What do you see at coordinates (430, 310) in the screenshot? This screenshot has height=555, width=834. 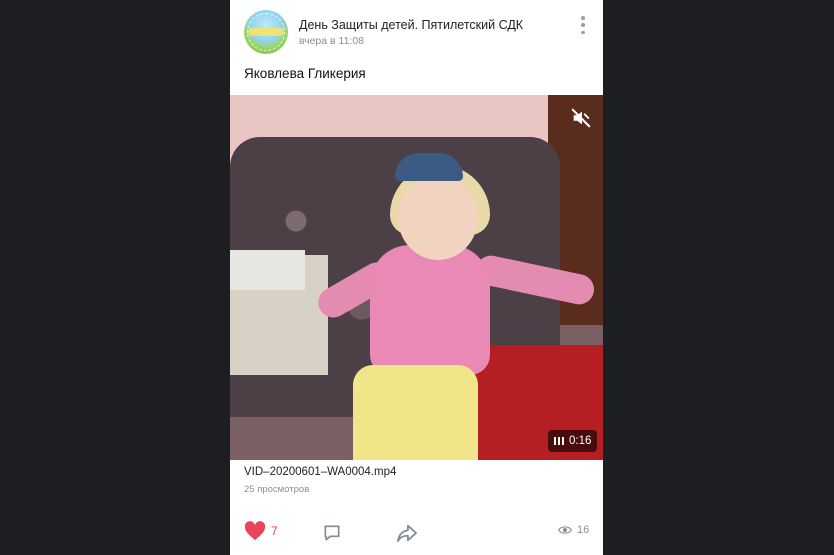 I see `video-frame-child` at bounding box center [430, 310].